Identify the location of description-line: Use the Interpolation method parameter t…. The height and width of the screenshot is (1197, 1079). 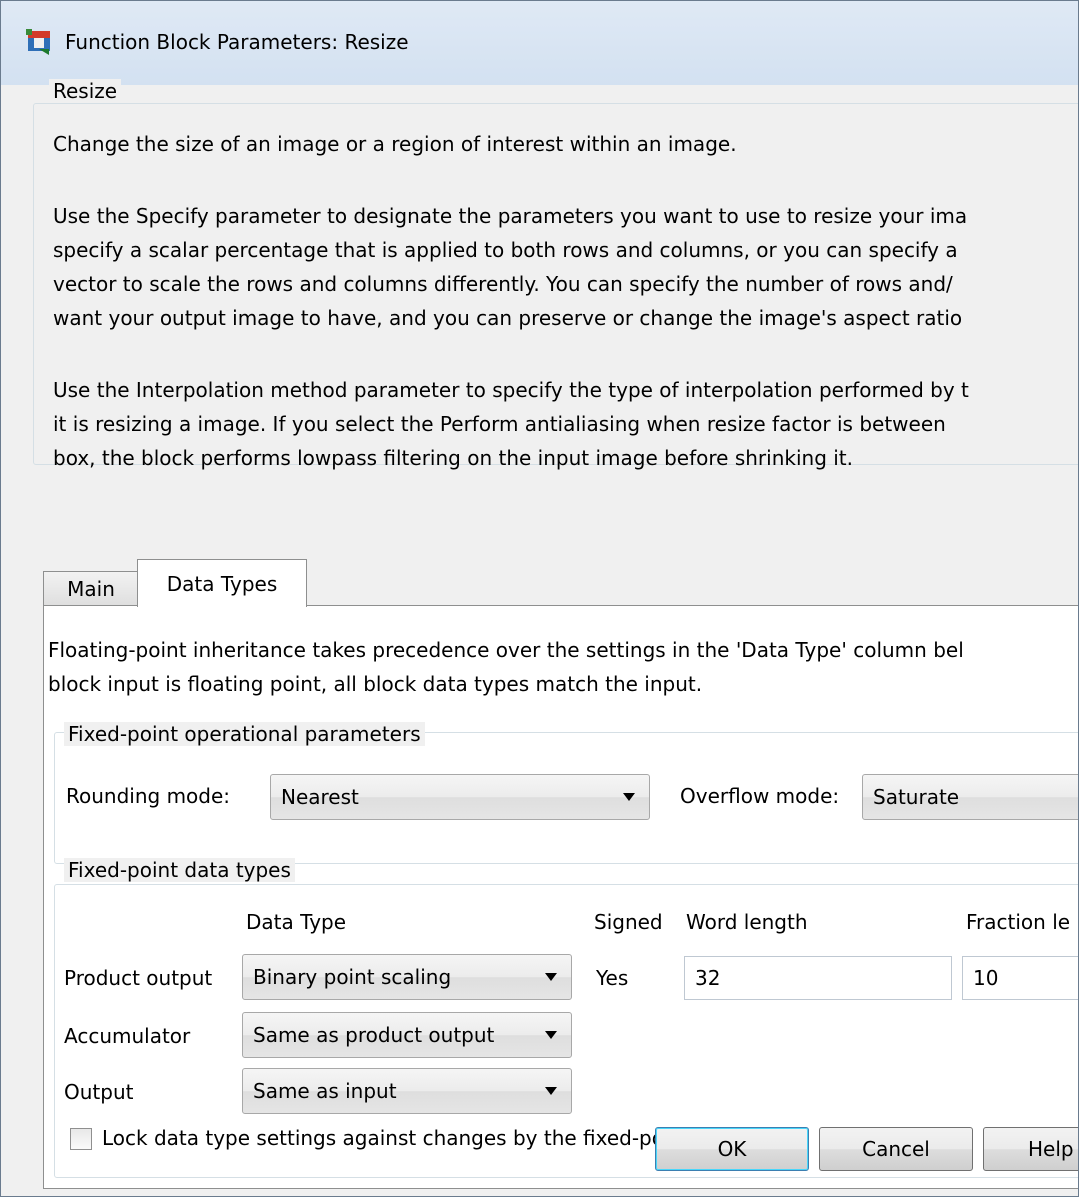
(511, 390).